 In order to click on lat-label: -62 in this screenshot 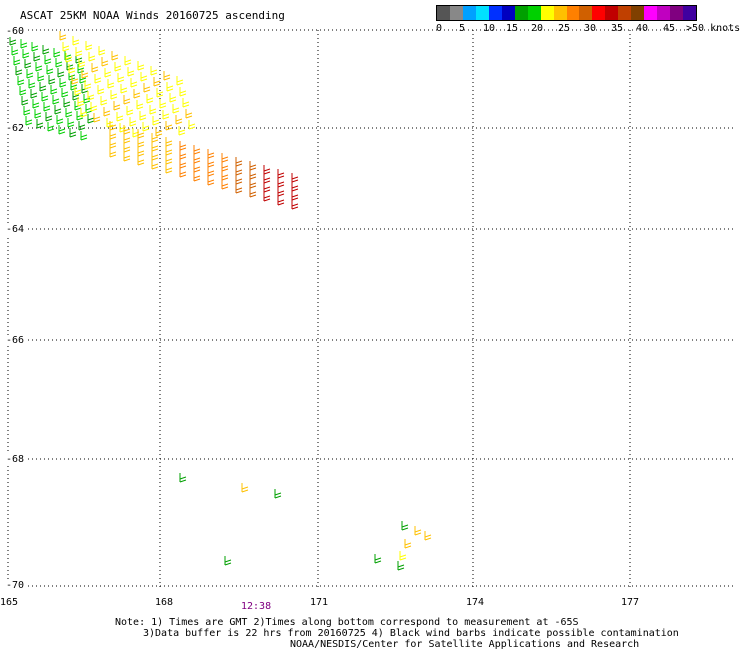, I will do `click(15, 128)`.